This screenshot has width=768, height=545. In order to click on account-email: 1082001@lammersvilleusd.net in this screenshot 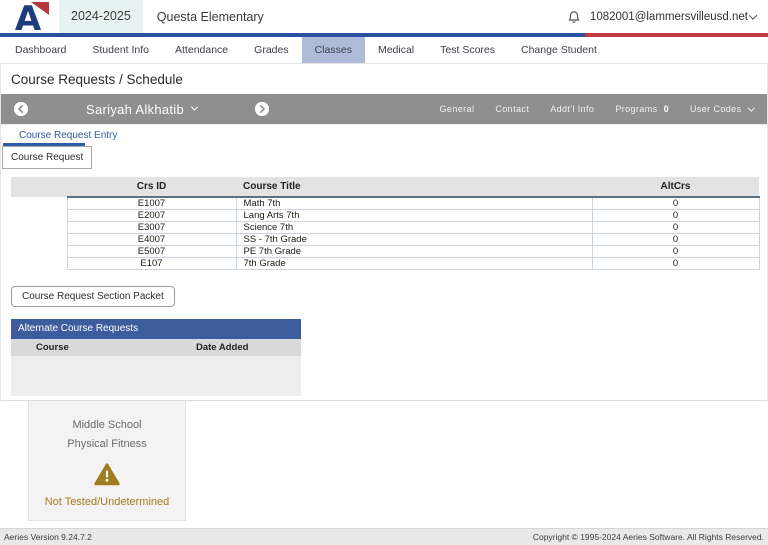, I will do `click(668, 16)`.